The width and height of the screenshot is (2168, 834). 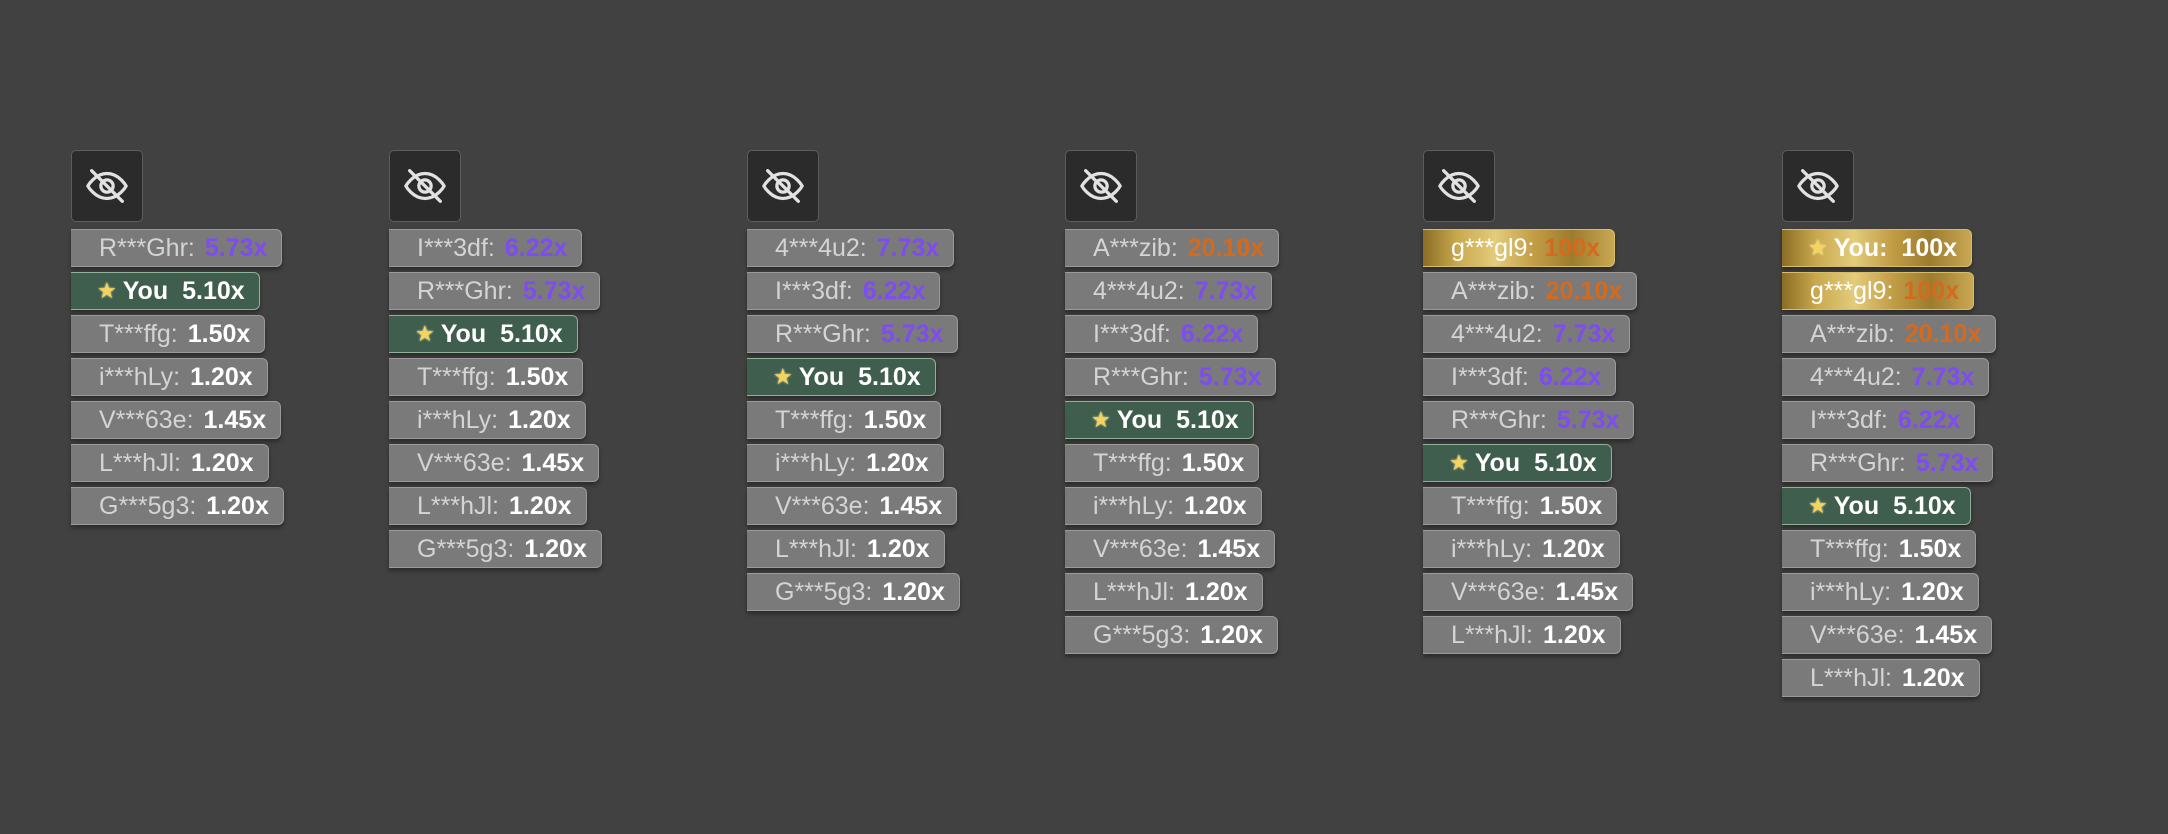 What do you see at coordinates (1493, 290) in the screenshot?
I see `player-name: A***zib:` at bounding box center [1493, 290].